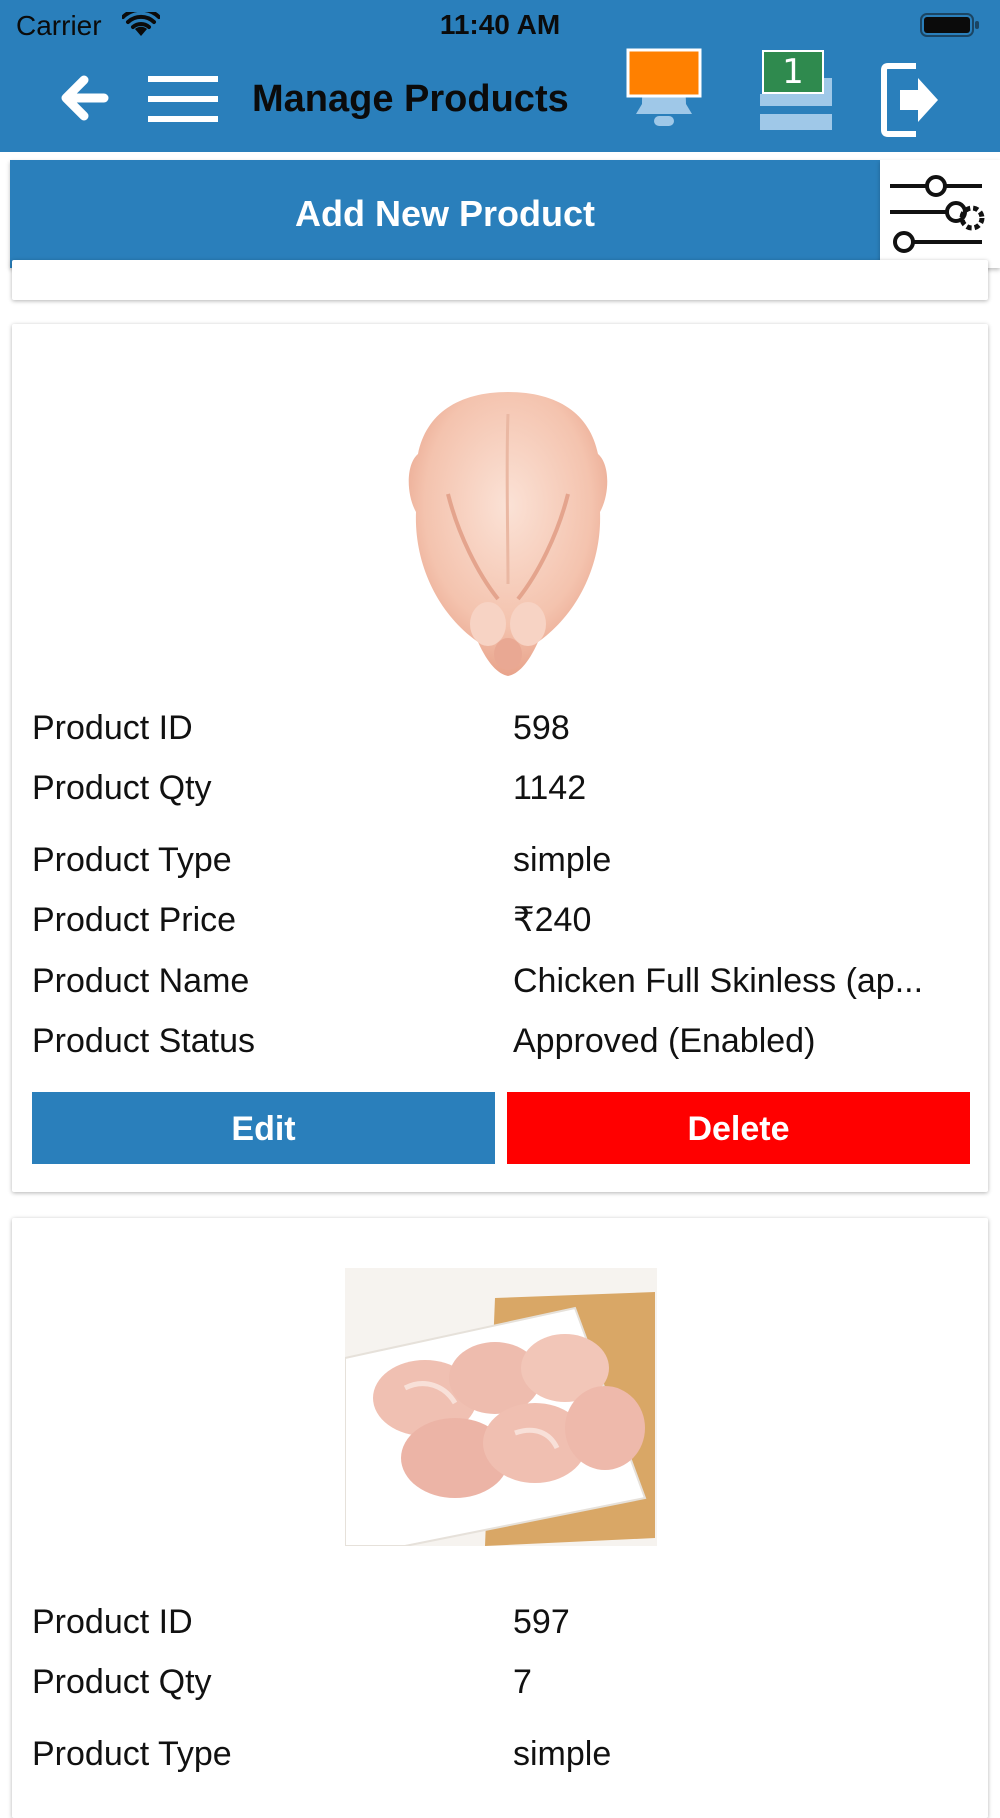  I want to click on top-app-bar: Carrier 11:40 AM Manage Products 1, so click(500, 76).